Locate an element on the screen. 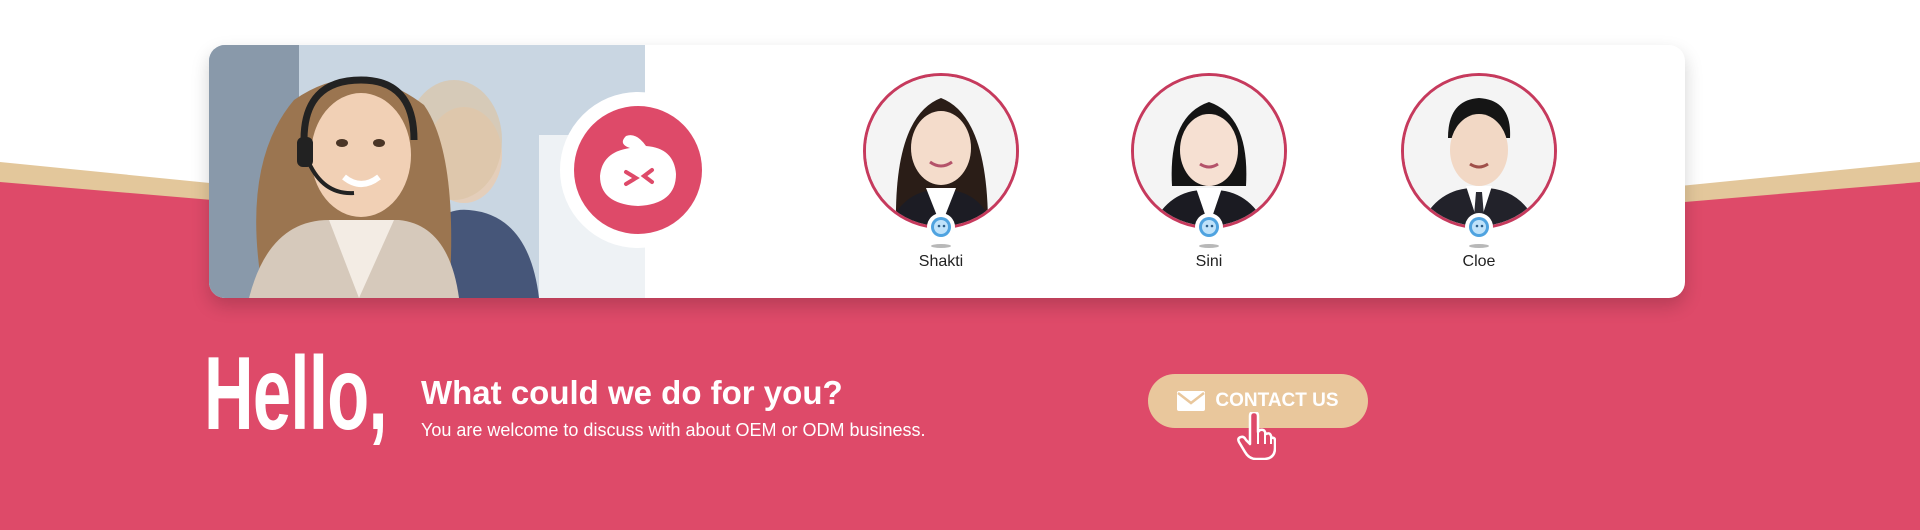 The image size is (1920, 530). agent-card-shakti: Shakti is located at coordinates (941, 171).